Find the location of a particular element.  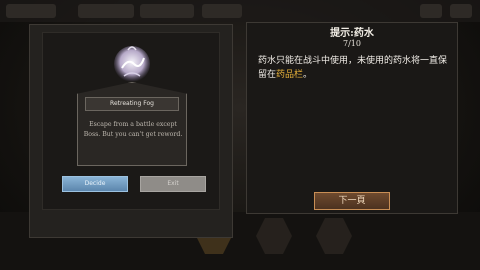

tip-body: 药水只能在战斗中使用，未使用的药水将一直保留在药品栏。 is located at coordinates (354, 68).